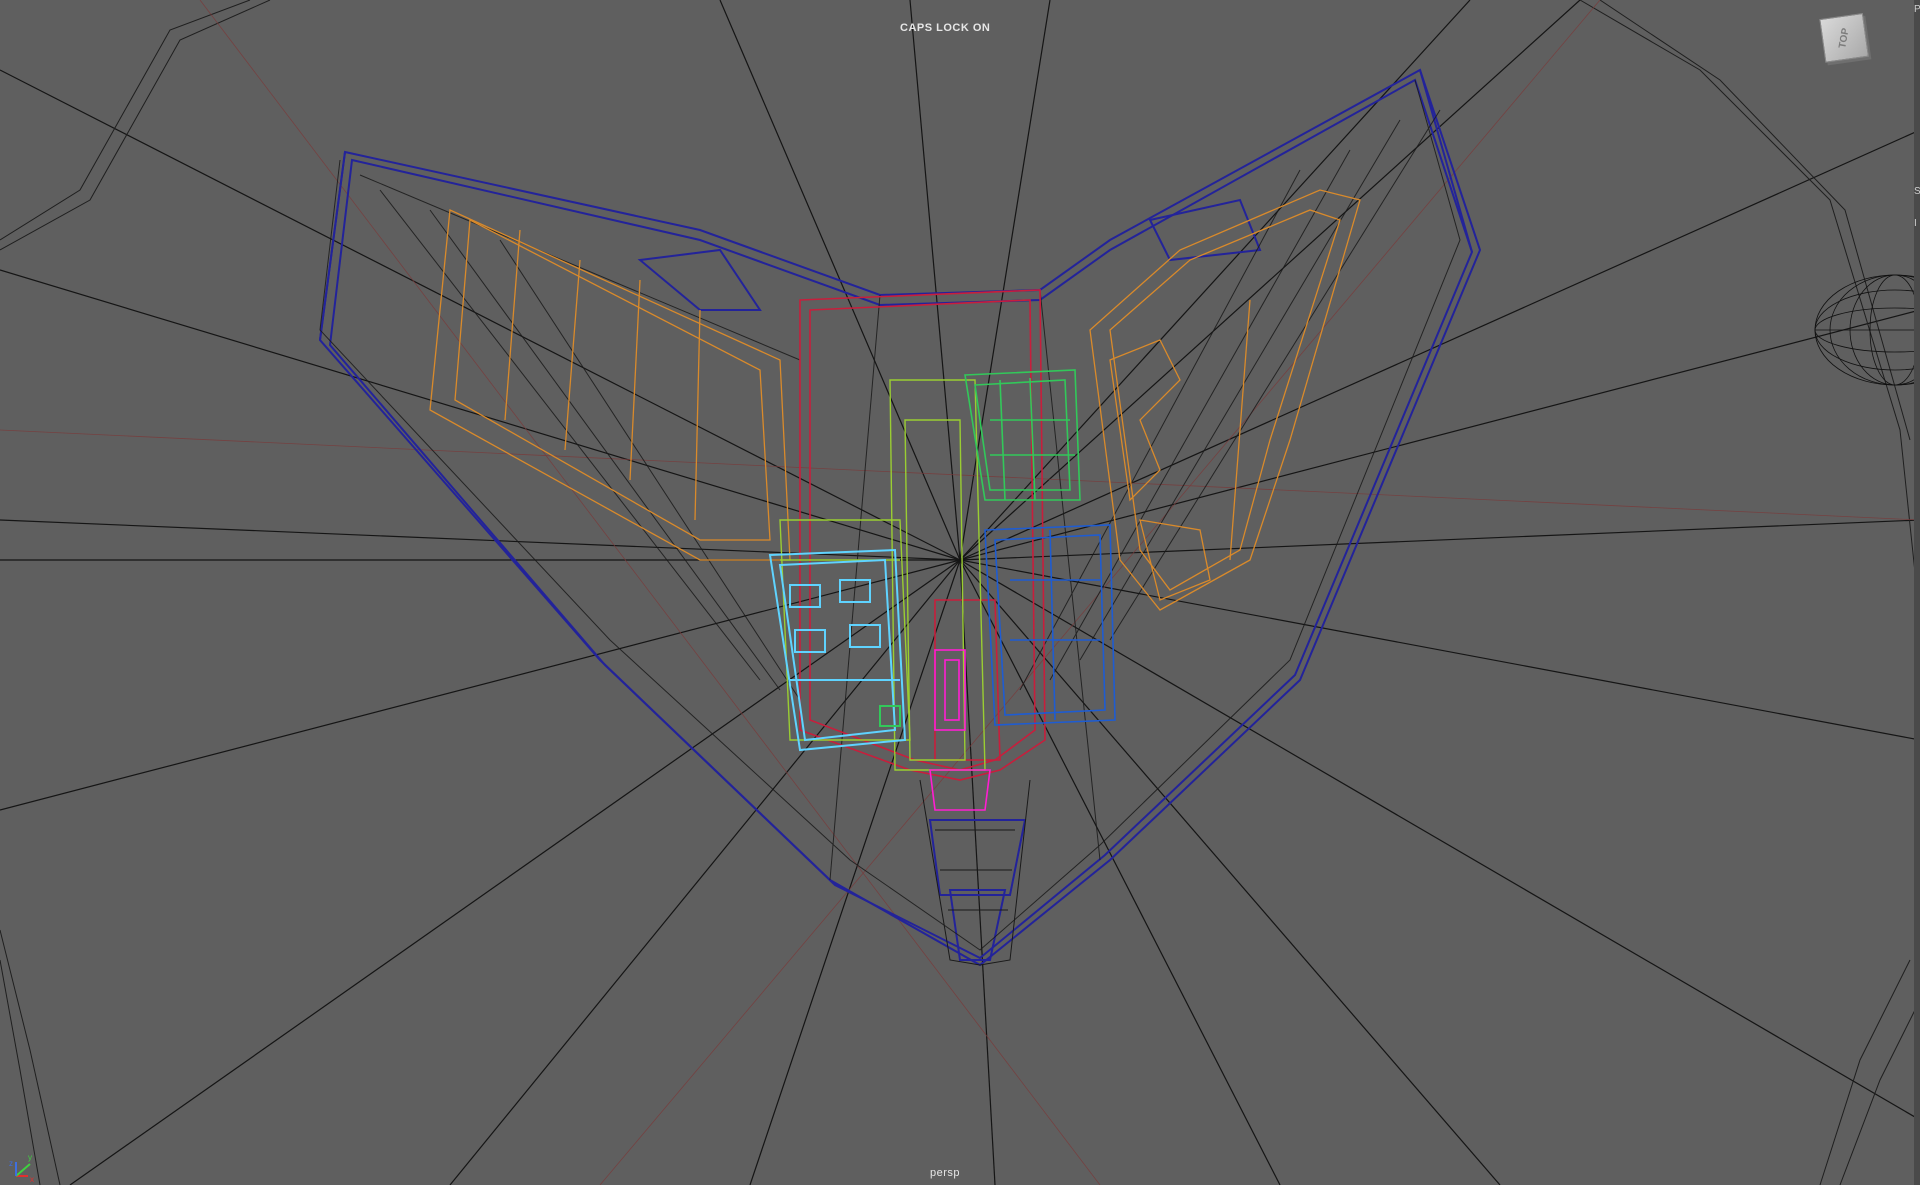 This screenshot has width=1920, height=1185. Describe the element at coordinates (11, 1163) in the screenshot. I see `axis-z-label: z` at that location.